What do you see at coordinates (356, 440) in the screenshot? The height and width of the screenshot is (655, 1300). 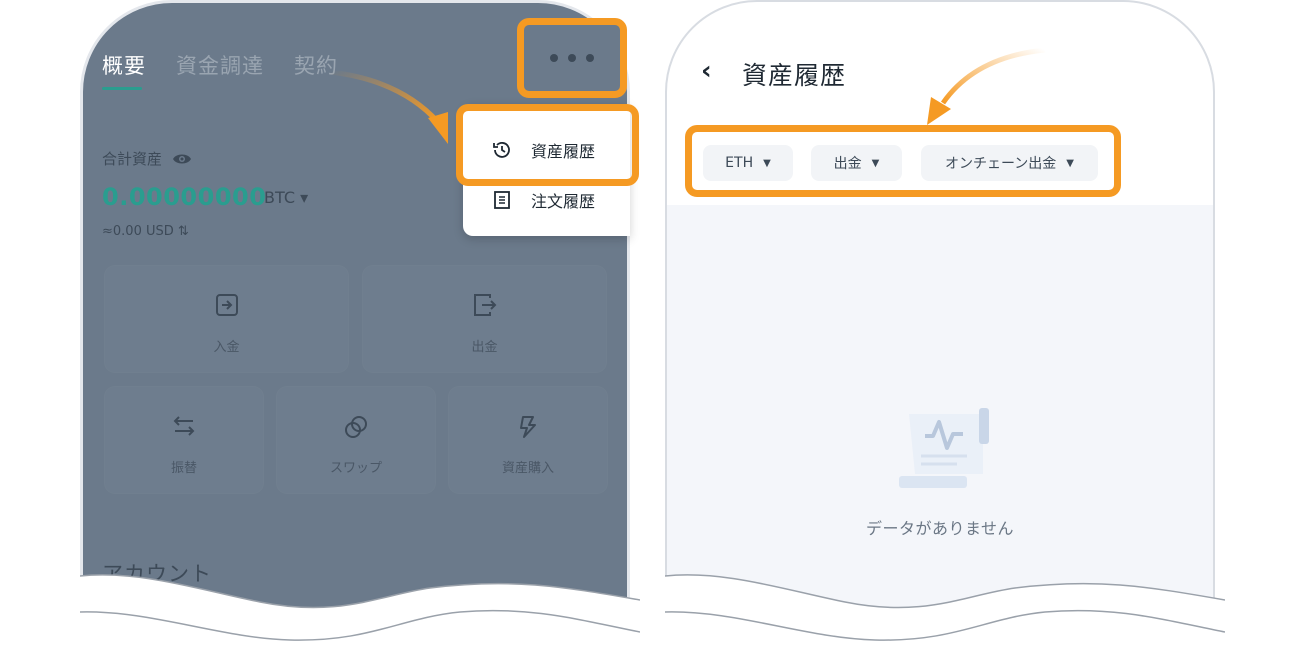 I see `swap-button: スワップ` at bounding box center [356, 440].